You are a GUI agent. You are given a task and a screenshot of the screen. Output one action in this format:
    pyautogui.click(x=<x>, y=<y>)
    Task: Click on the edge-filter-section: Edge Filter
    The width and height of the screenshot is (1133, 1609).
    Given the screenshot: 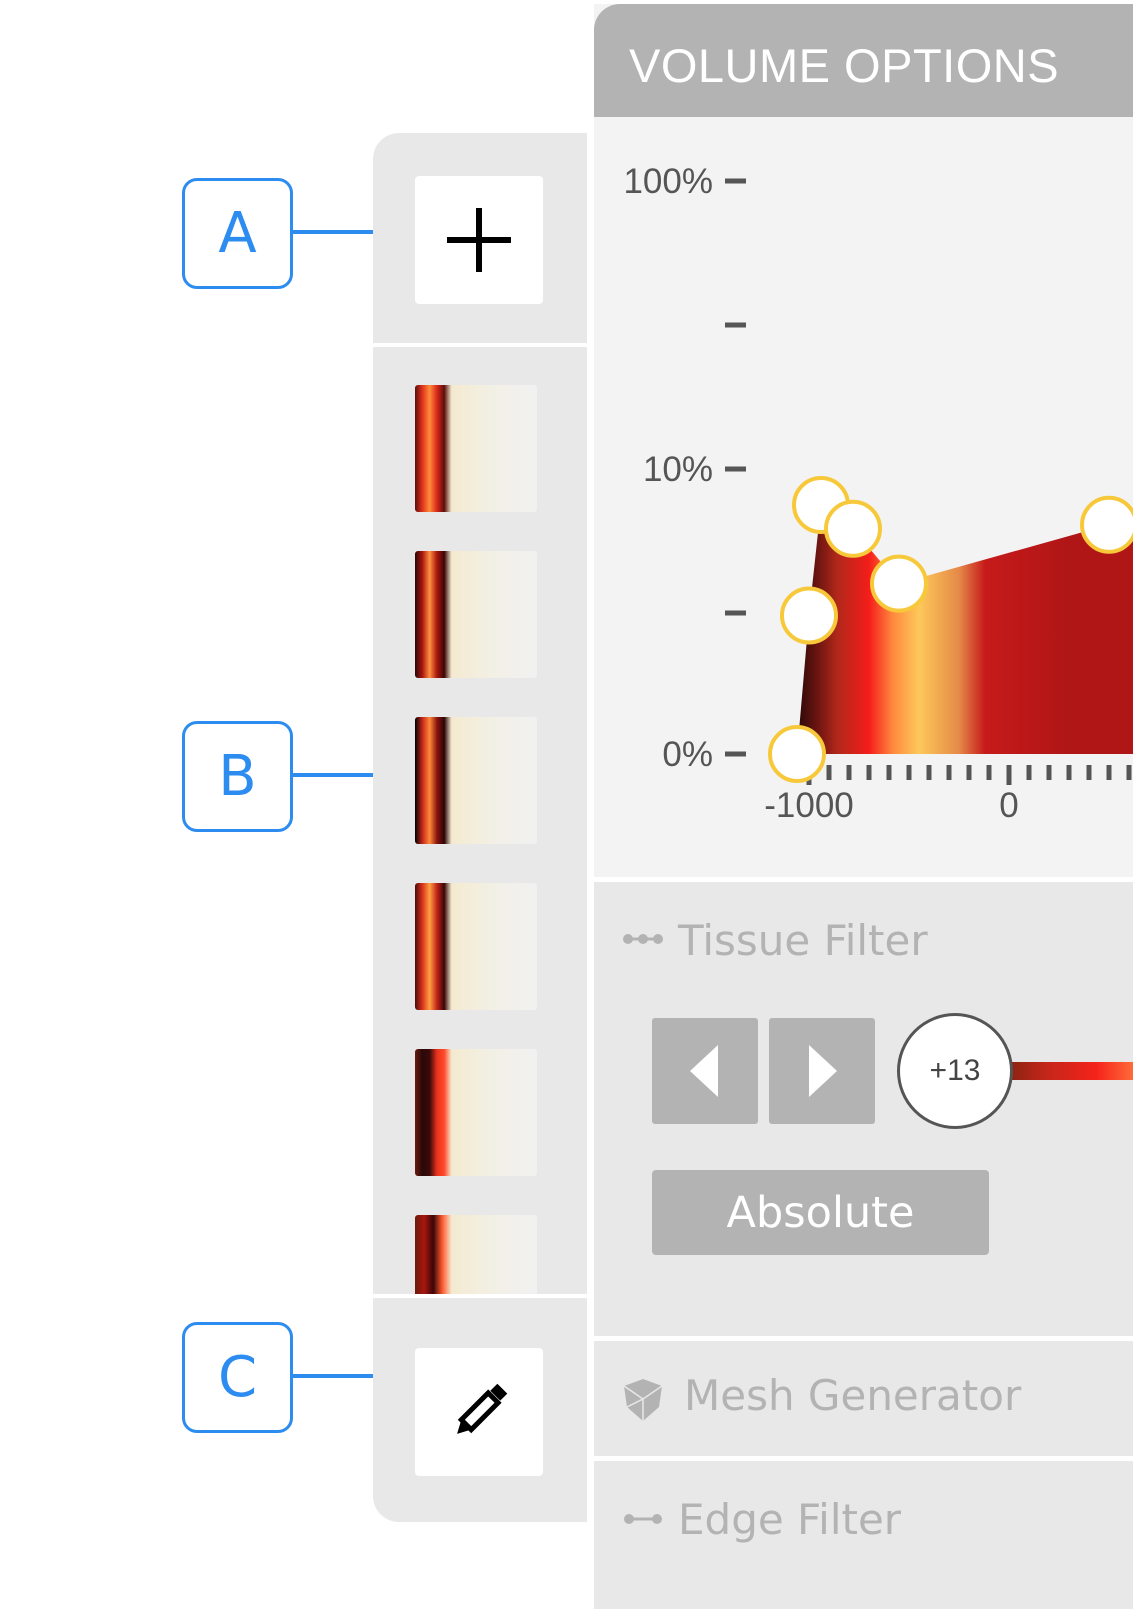 What is the action you would take?
    pyautogui.click(x=863, y=1535)
    